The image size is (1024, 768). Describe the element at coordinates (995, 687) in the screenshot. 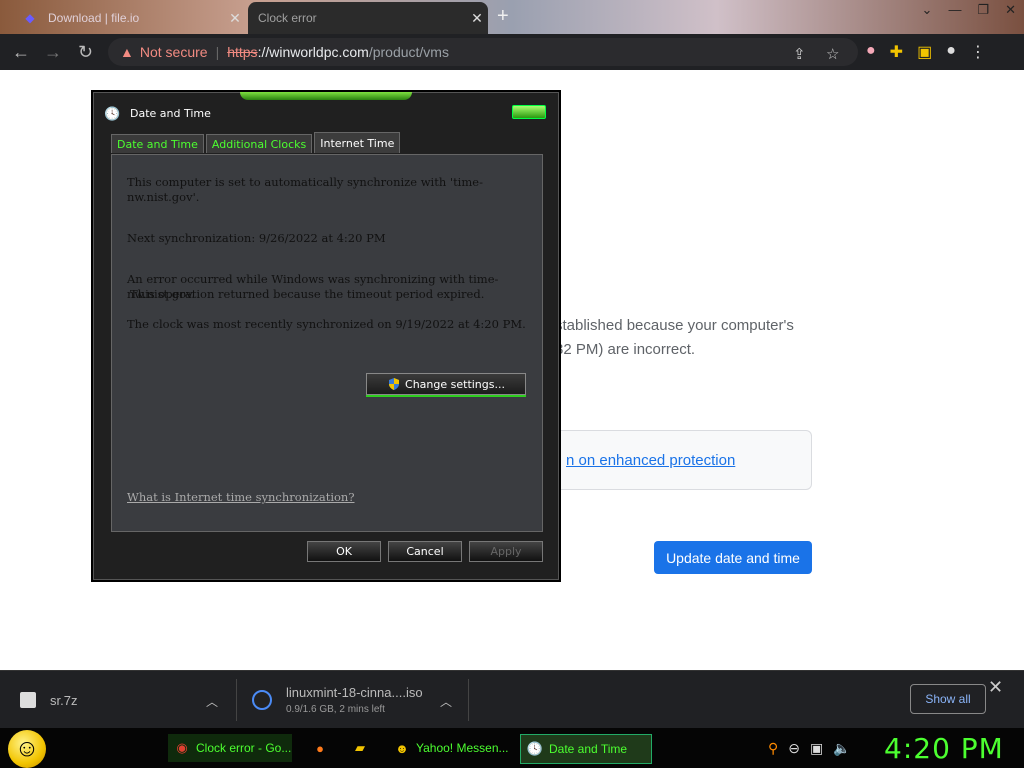

I see `close-downloads-icon: ✕` at that location.